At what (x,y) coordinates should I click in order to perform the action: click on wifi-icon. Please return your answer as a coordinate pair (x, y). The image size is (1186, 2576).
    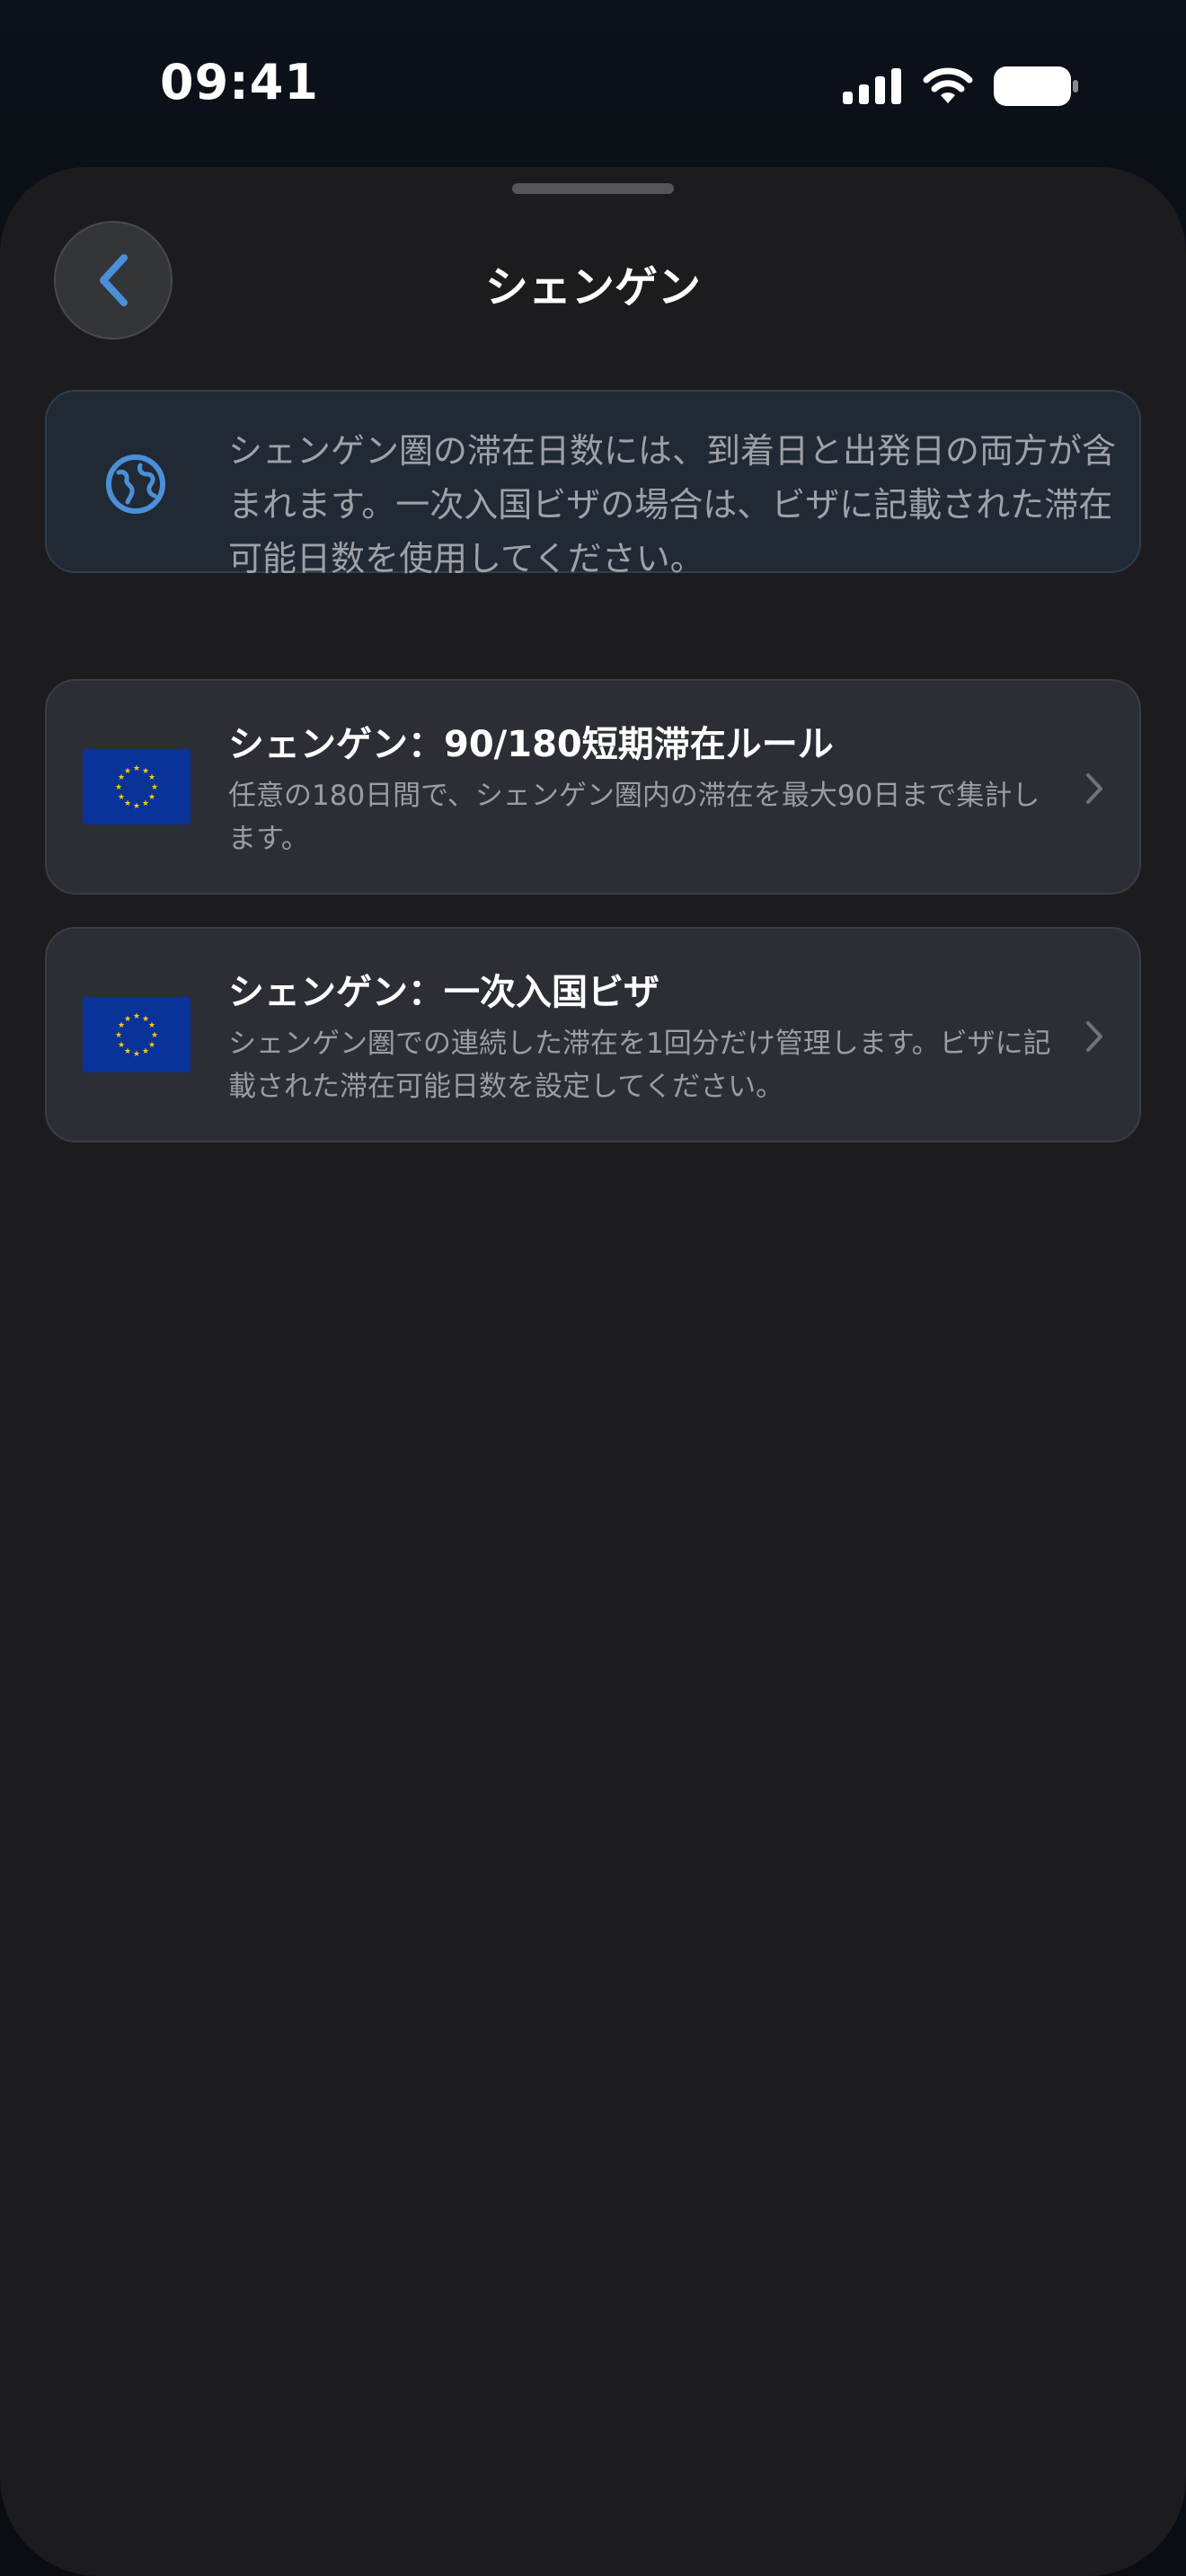
    Looking at the image, I should click on (948, 85).